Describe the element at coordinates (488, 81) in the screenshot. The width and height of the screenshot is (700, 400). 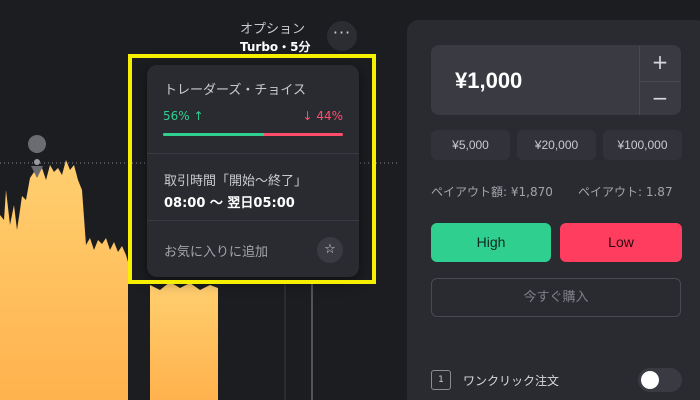
I see `investment-amount-value: ¥1,000` at that location.